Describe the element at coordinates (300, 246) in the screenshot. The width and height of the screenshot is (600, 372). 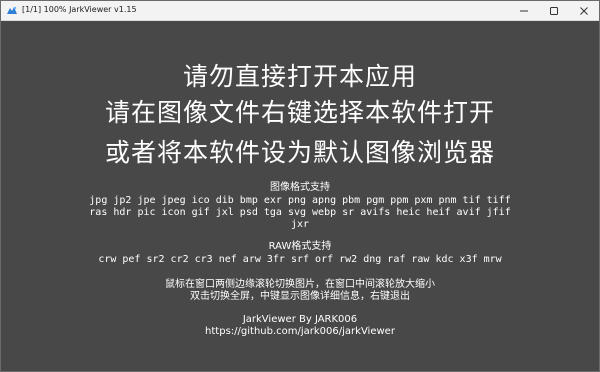
I see `raw-formats-title: RAW格式支持` at that location.